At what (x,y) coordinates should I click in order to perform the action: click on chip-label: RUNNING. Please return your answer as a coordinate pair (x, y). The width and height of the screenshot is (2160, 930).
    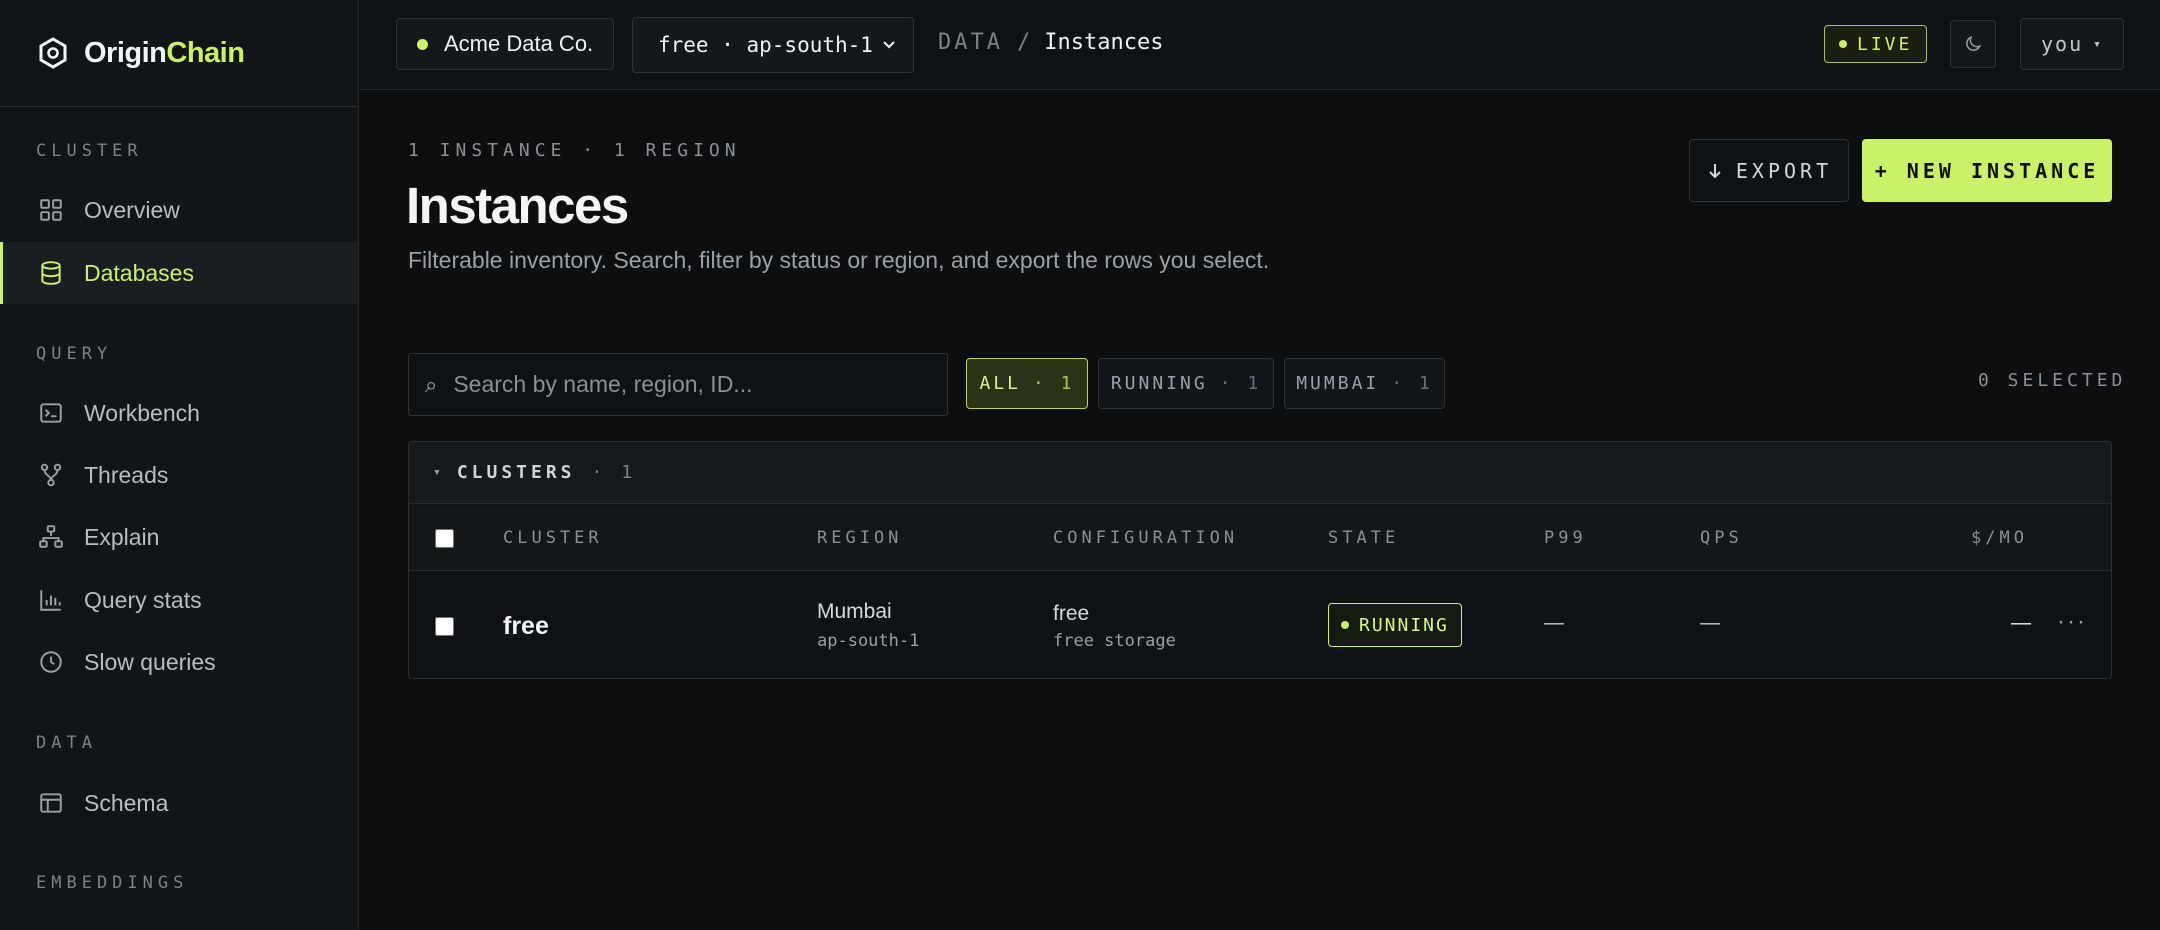
    Looking at the image, I should click on (1159, 383).